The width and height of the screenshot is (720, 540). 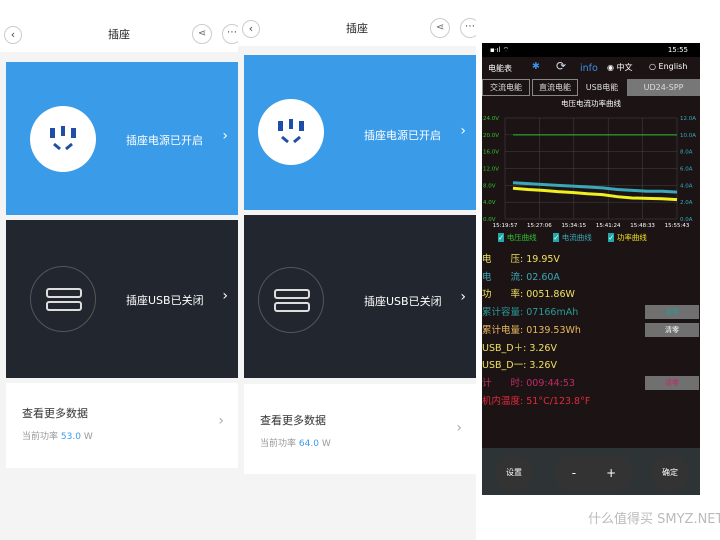 What do you see at coordinates (654, 519) in the screenshot?
I see `watermark: 什么值得买 SMYZ.NET` at bounding box center [654, 519].